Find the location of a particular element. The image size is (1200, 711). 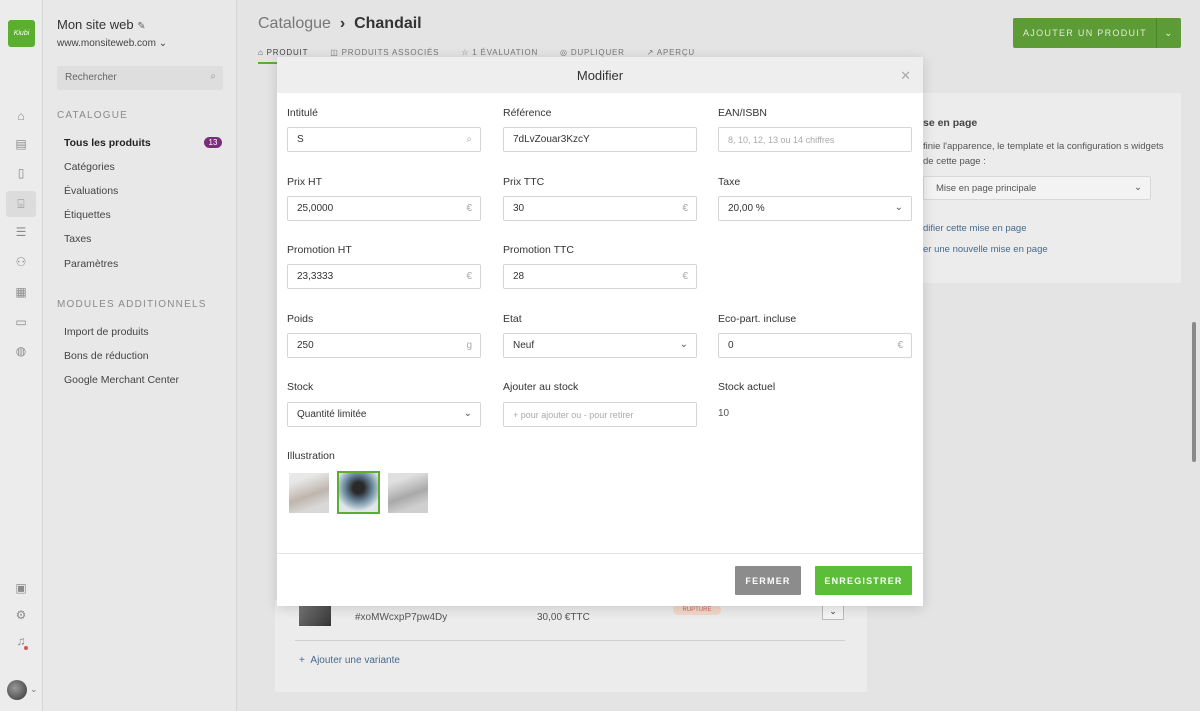

basket-icon: ⌺ is located at coordinates (21, 204).